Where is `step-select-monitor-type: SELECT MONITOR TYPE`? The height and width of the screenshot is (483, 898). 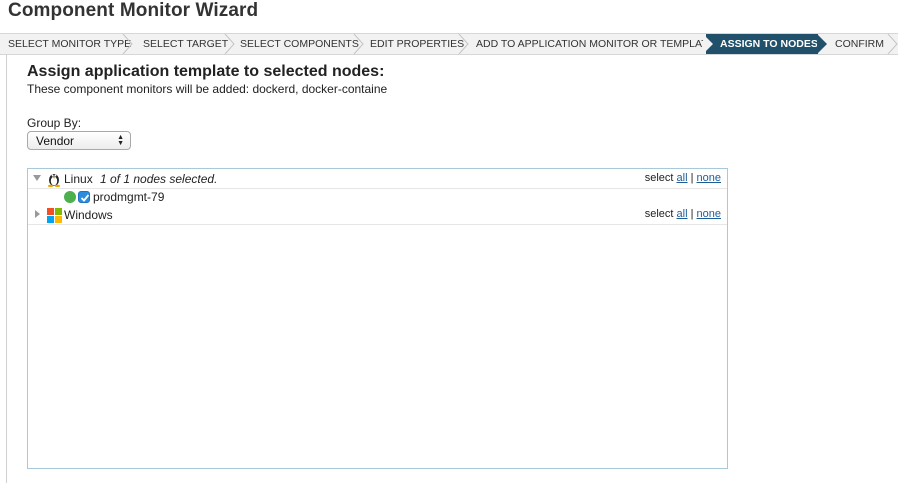 step-select-monitor-type: SELECT MONITOR TYPE is located at coordinates (66, 44).